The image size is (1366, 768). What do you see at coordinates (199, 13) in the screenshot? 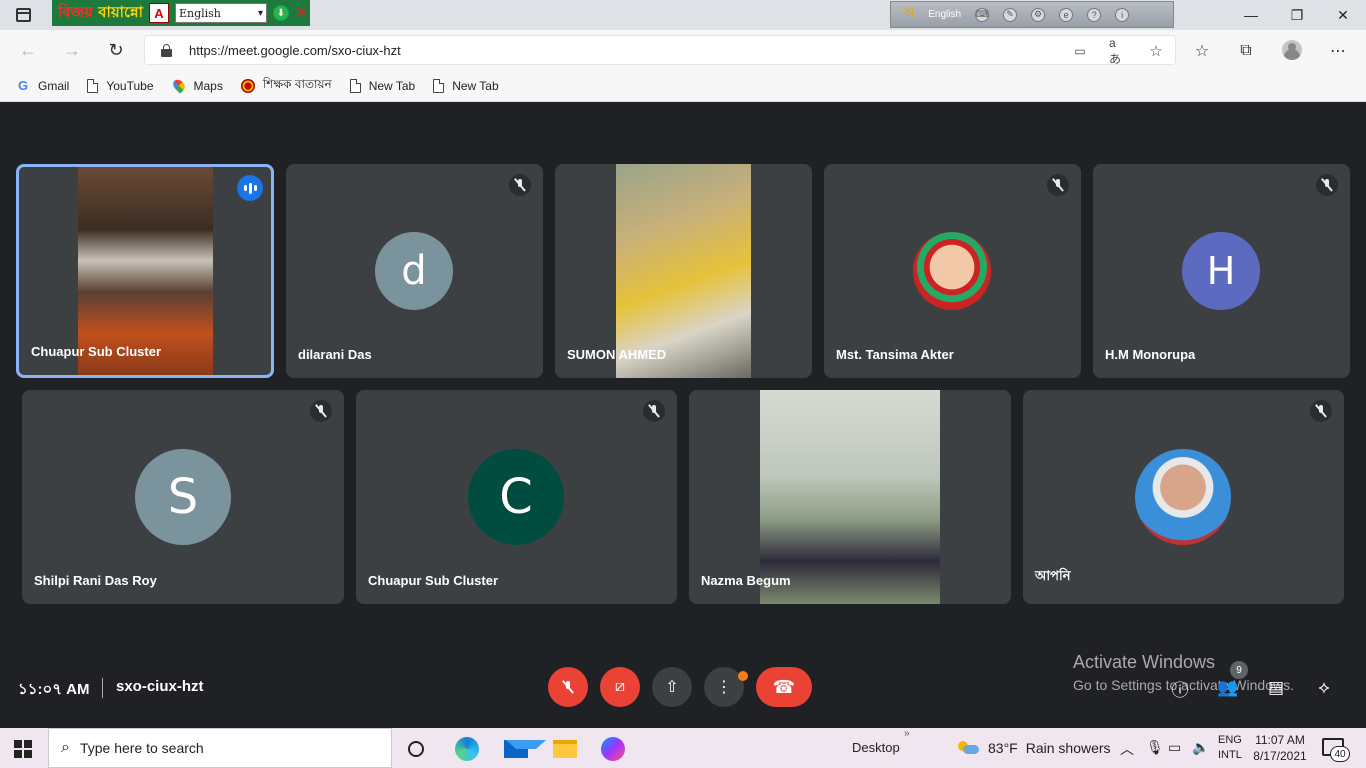
I see `bijoy-language-value: English` at bounding box center [199, 13].